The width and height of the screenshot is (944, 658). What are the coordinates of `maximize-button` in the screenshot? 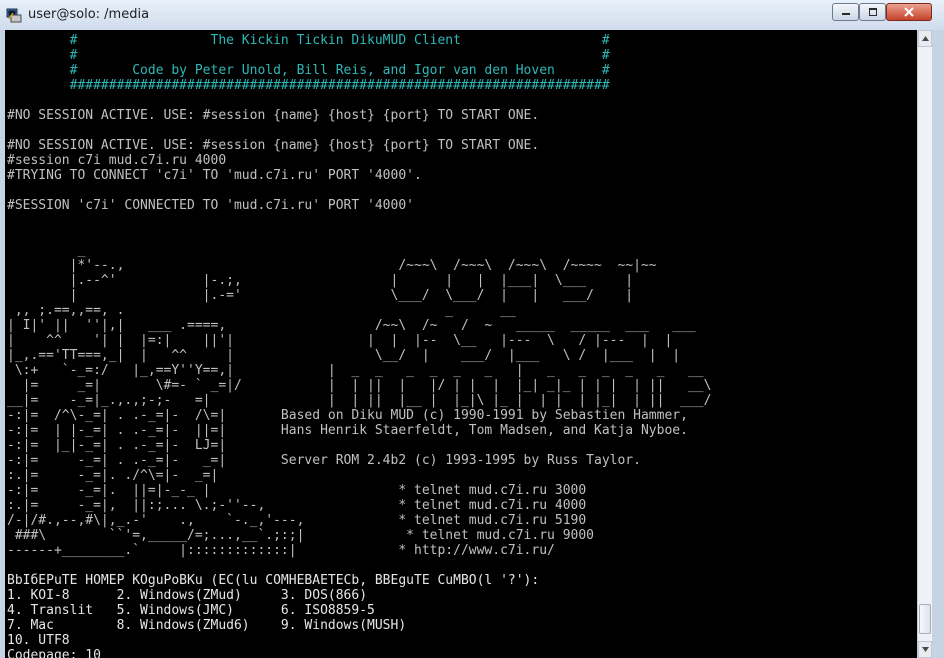 It's located at (872, 12).